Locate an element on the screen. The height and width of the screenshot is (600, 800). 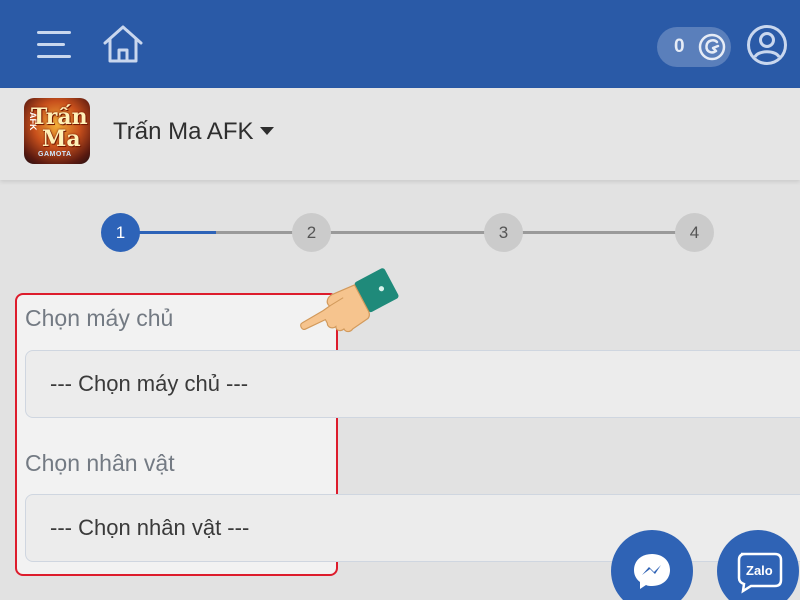
zalo-label: Zalo is located at coordinates (759, 570).